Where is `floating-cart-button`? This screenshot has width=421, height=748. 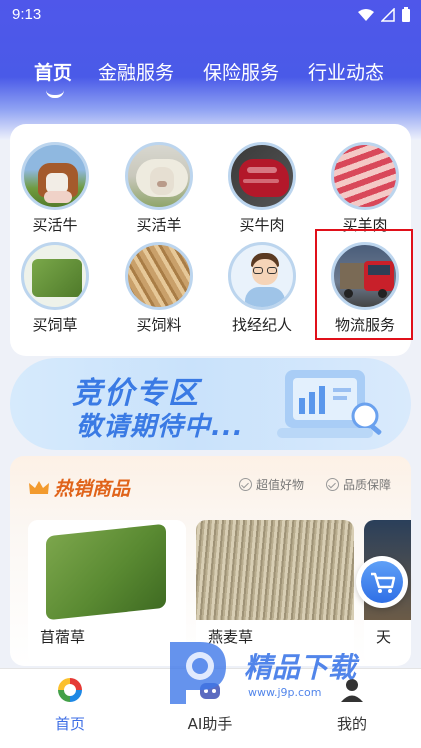 floating-cart-button is located at coordinates (382, 582).